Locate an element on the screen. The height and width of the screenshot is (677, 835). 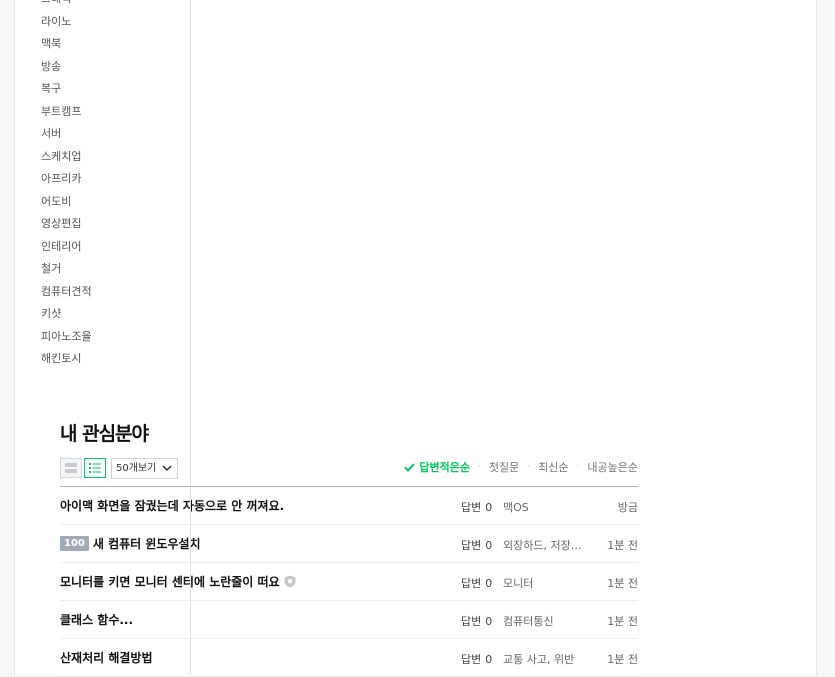
shield-icon is located at coordinates (290, 581).